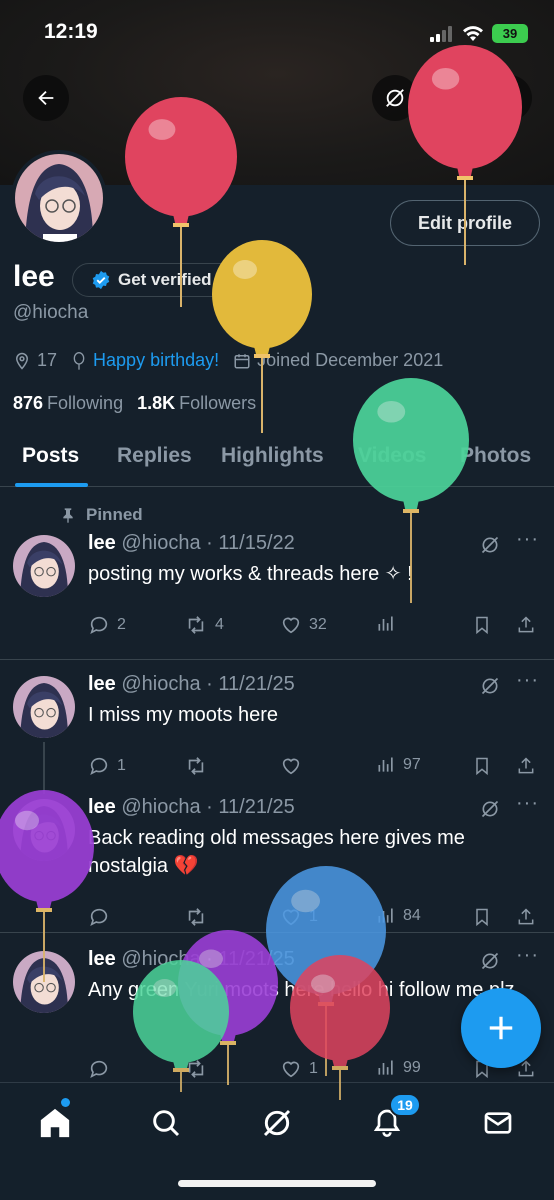 This screenshot has width=554, height=1200. I want to click on nav-home, so click(55, 1123).